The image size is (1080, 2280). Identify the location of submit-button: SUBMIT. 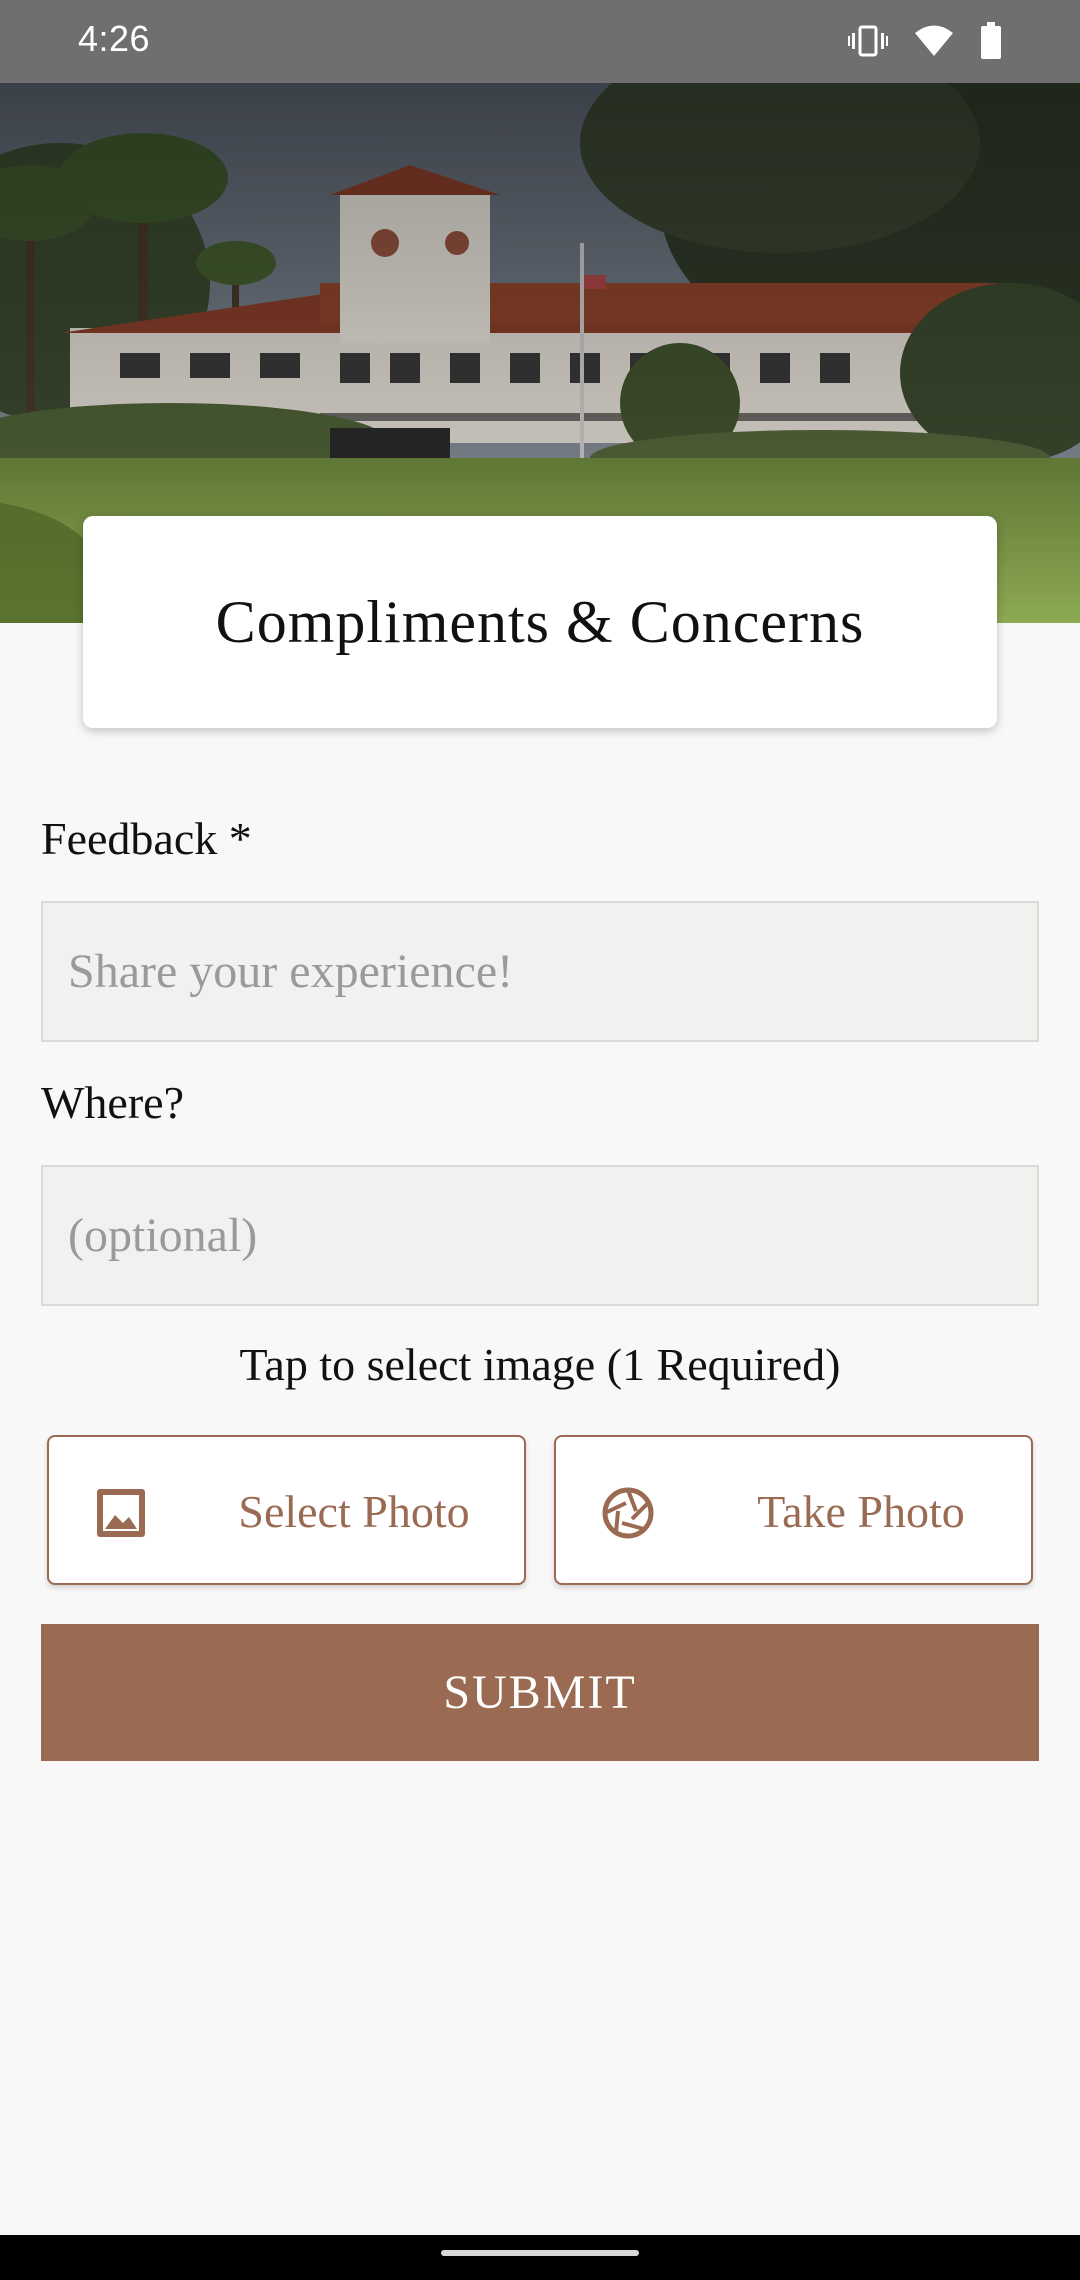
(540, 1692).